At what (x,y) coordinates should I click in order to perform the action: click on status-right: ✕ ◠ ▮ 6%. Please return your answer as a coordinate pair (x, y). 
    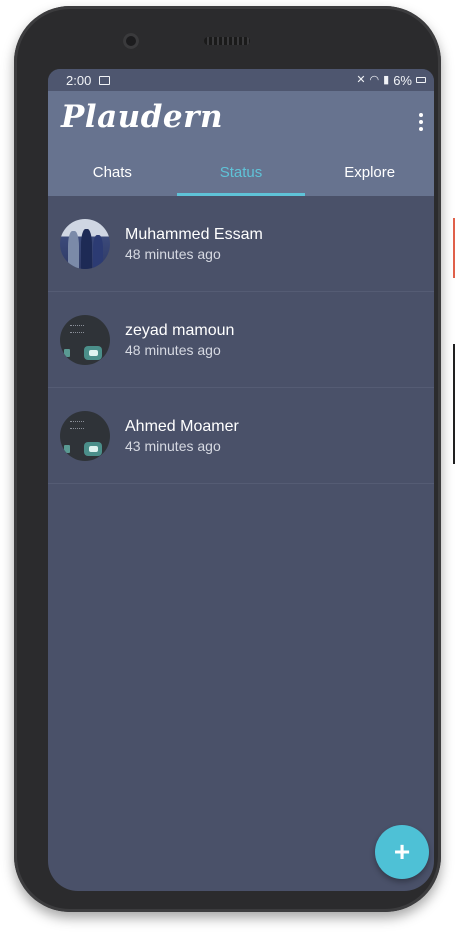
    Looking at the image, I should click on (391, 80).